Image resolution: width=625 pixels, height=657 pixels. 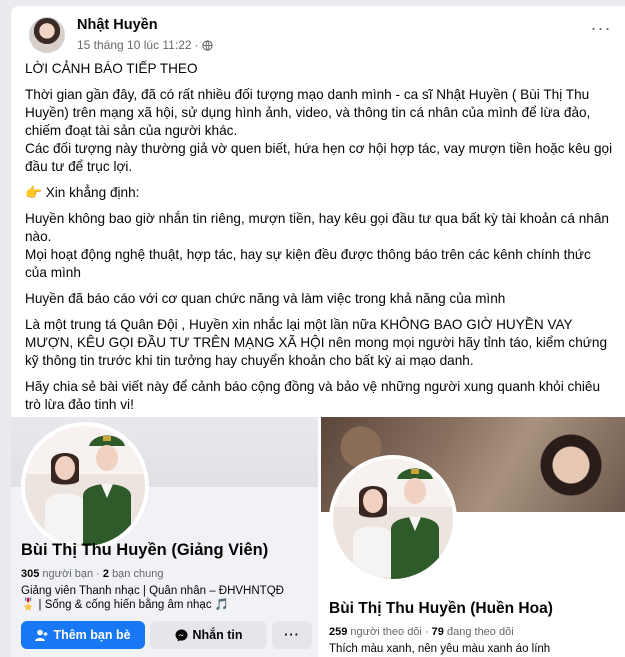 What do you see at coordinates (111, 68) in the screenshot?
I see `post-paragraph: LỜI CẢNH BÁO TIẾP THEO` at bounding box center [111, 68].